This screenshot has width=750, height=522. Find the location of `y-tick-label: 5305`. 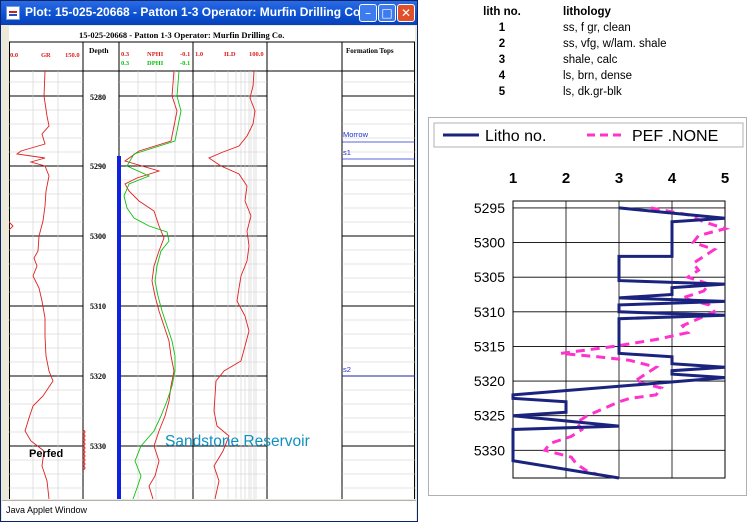

y-tick-label: 5305 is located at coordinates (489, 277).